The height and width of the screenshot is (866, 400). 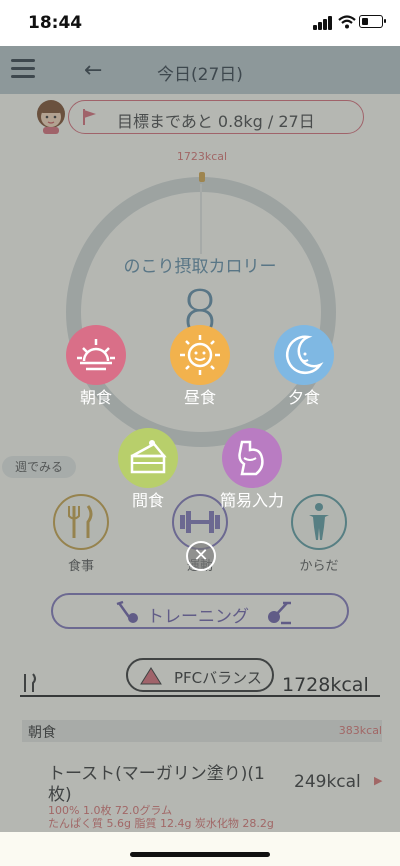 What do you see at coordinates (55, 23) in the screenshot?
I see `status-time: 18:44` at bounding box center [55, 23].